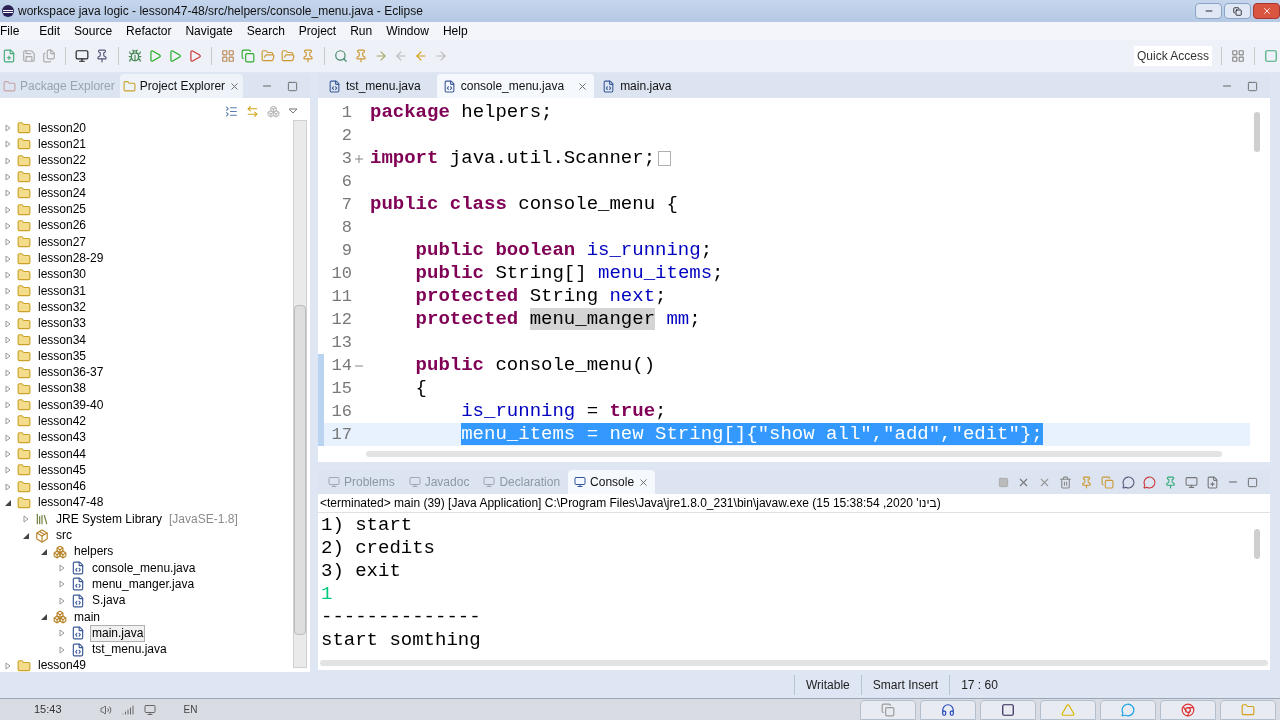 The height and width of the screenshot is (720, 1280). I want to click on grid-icon, so click(228, 56).